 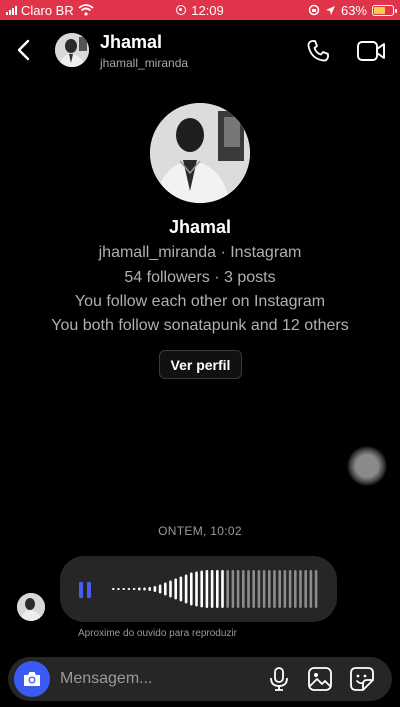 I want to click on status-left: Claro BR, so click(x=76, y=10).